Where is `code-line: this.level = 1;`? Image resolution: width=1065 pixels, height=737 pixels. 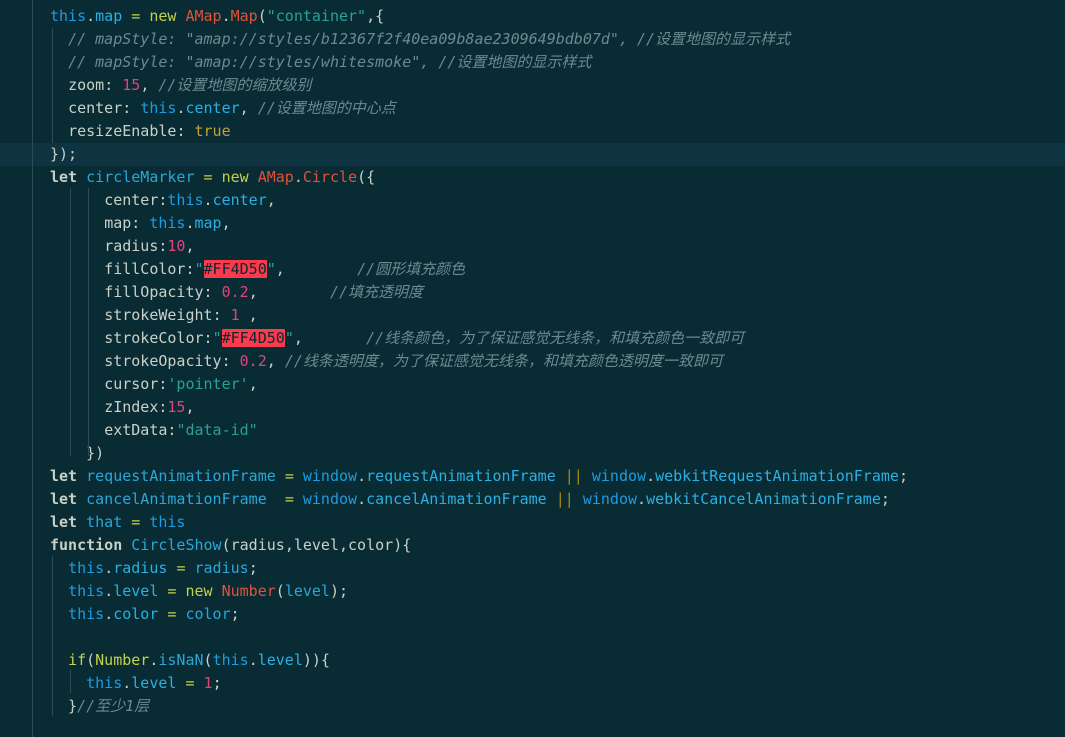
code-line: this.level = 1; is located at coordinates (532, 683).